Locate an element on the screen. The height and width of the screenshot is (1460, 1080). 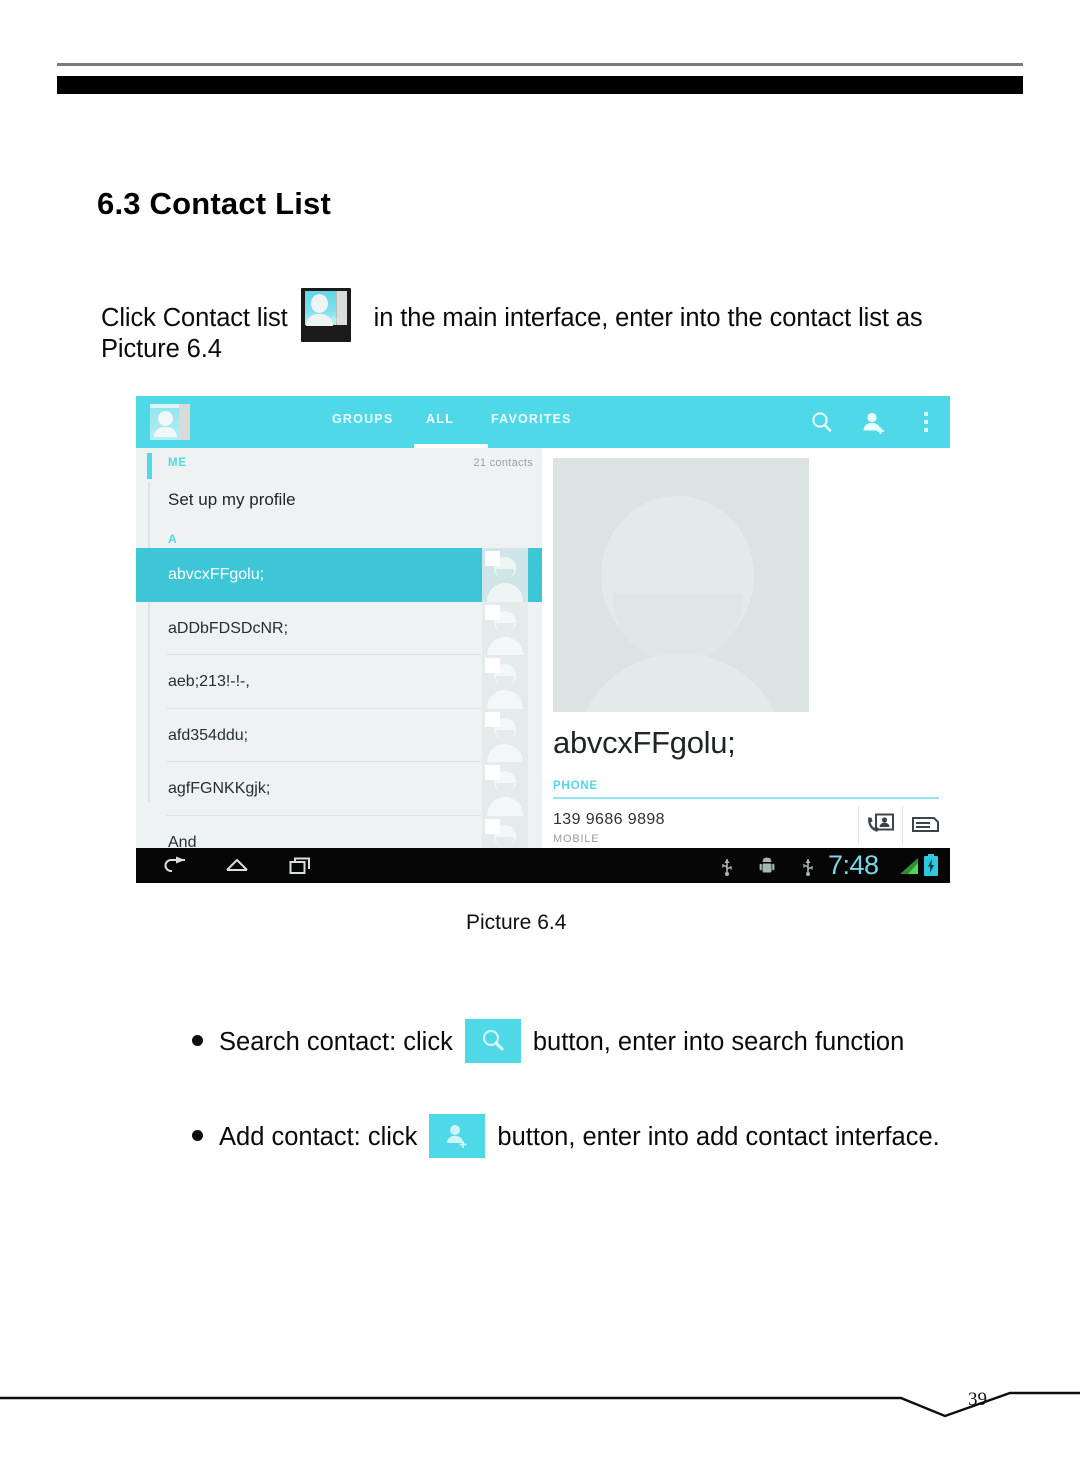
people-icon-body is located at coordinates (319, 320).